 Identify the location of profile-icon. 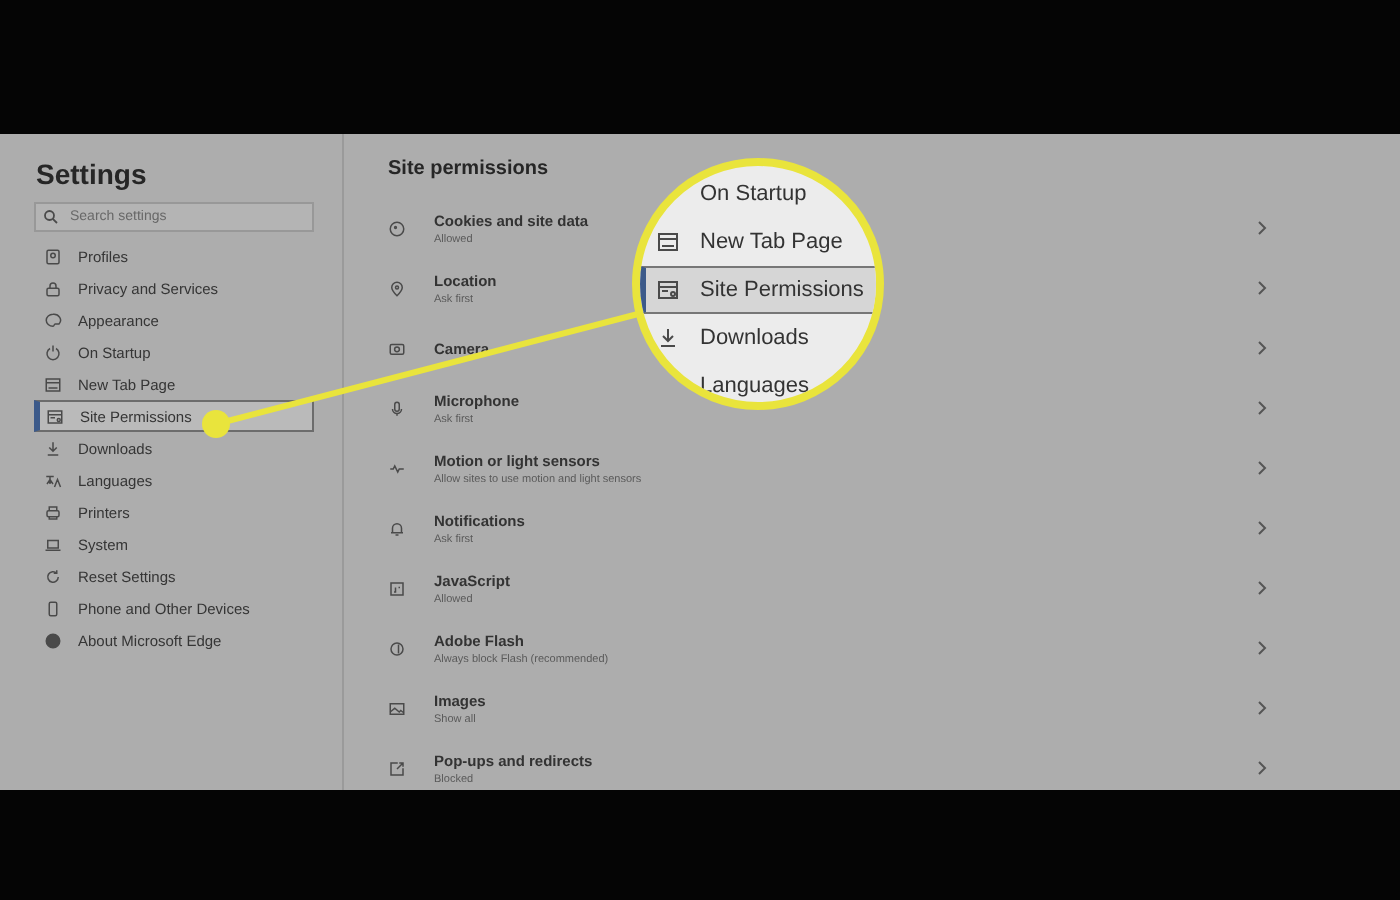
(53, 256).